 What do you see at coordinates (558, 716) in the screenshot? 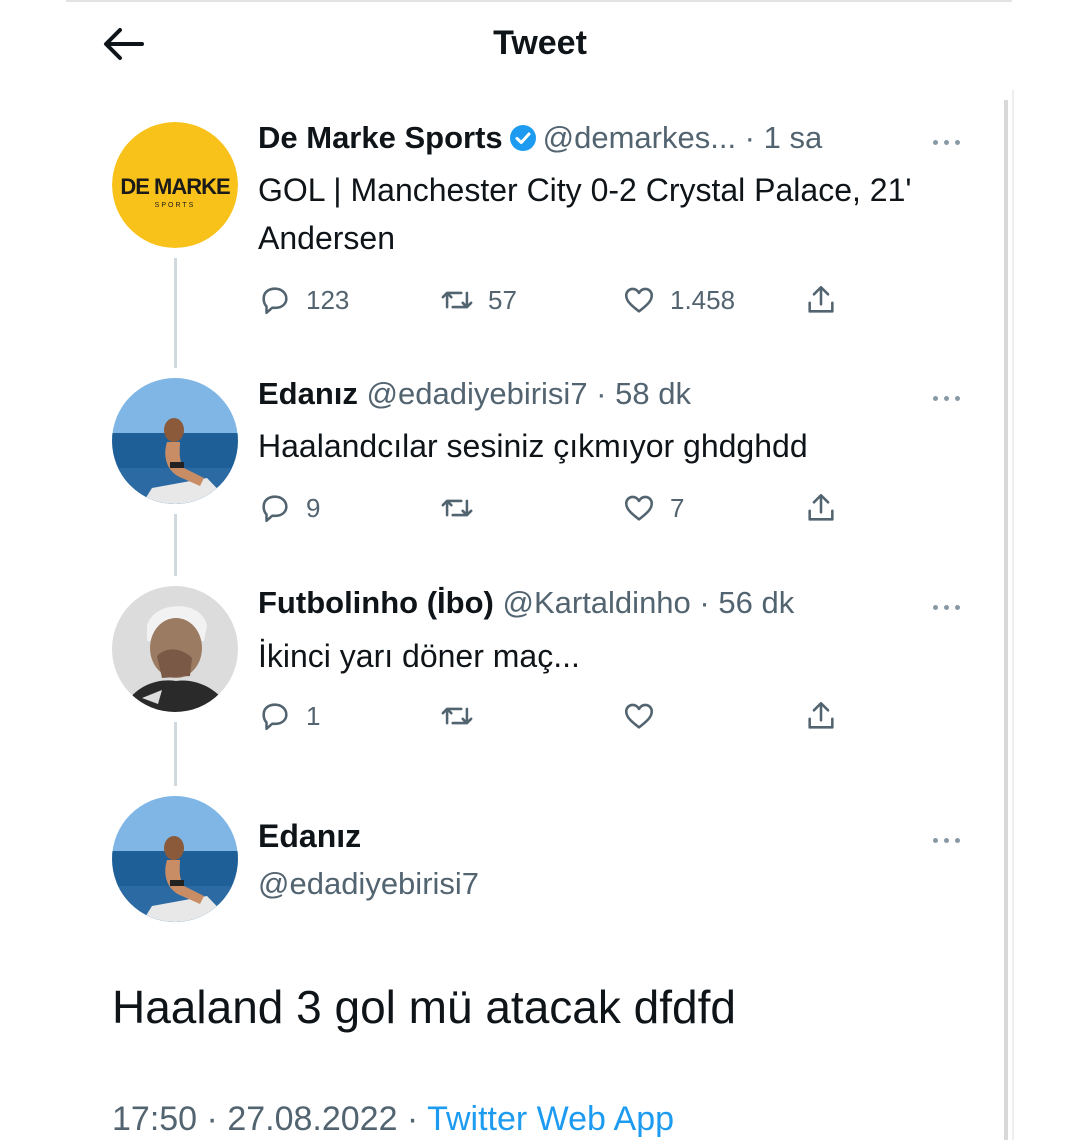
I see `tweet-actions: 1` at bounding box center [558, 716].